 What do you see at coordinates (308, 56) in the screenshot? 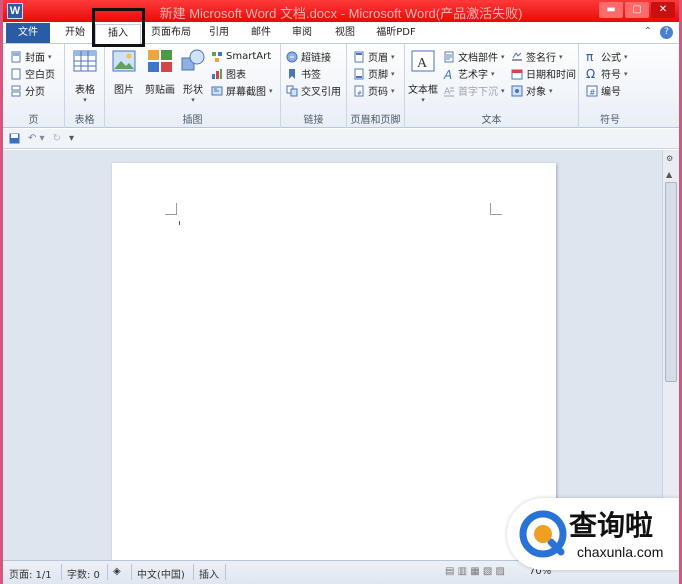
I see `hyperlink-button: 超链接` at bounding box center [308, 56].